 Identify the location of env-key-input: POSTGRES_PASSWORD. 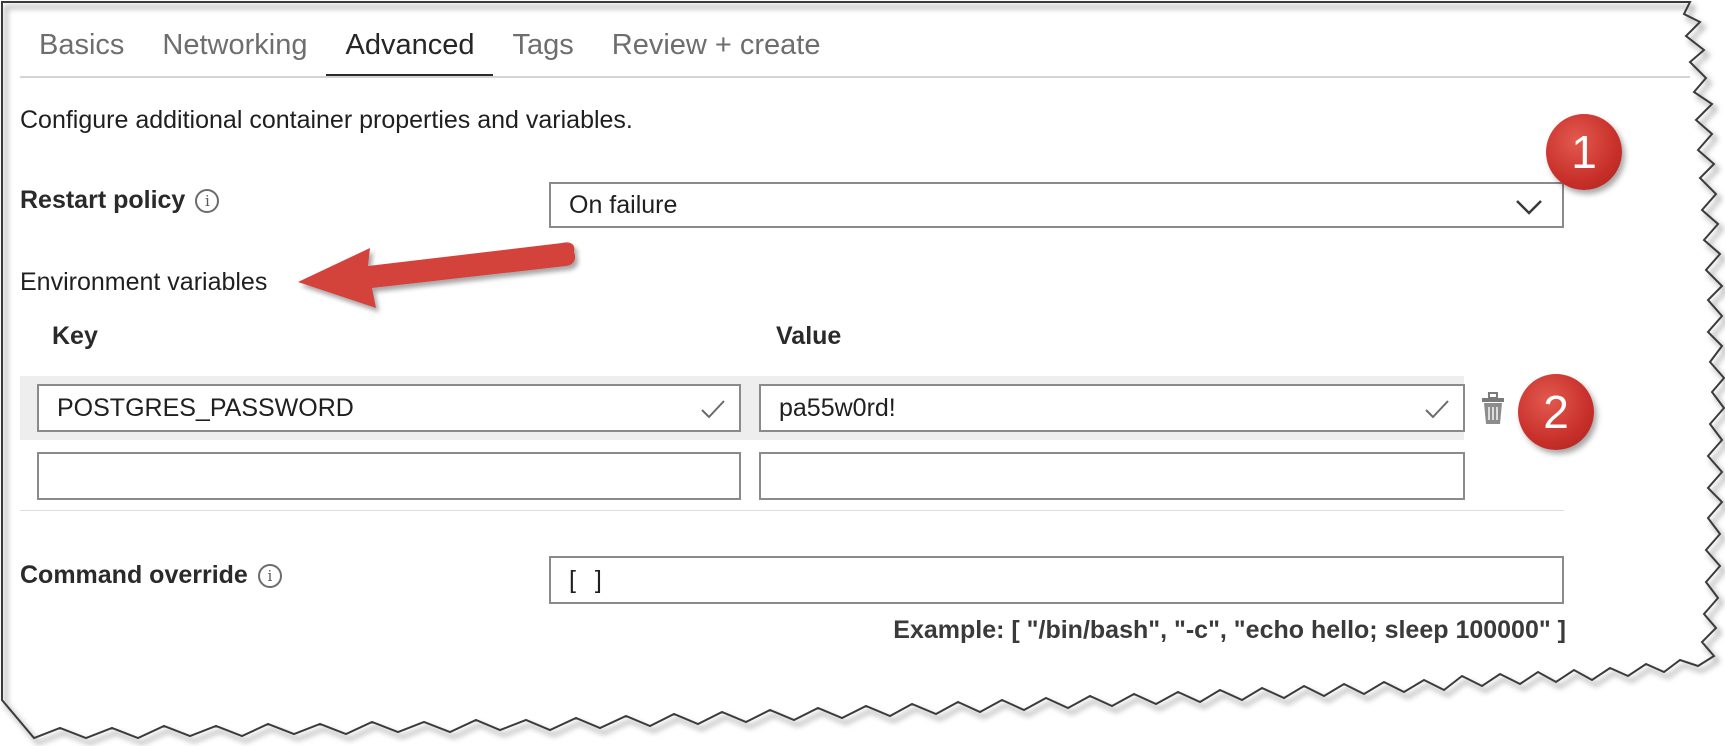
(389, 408).